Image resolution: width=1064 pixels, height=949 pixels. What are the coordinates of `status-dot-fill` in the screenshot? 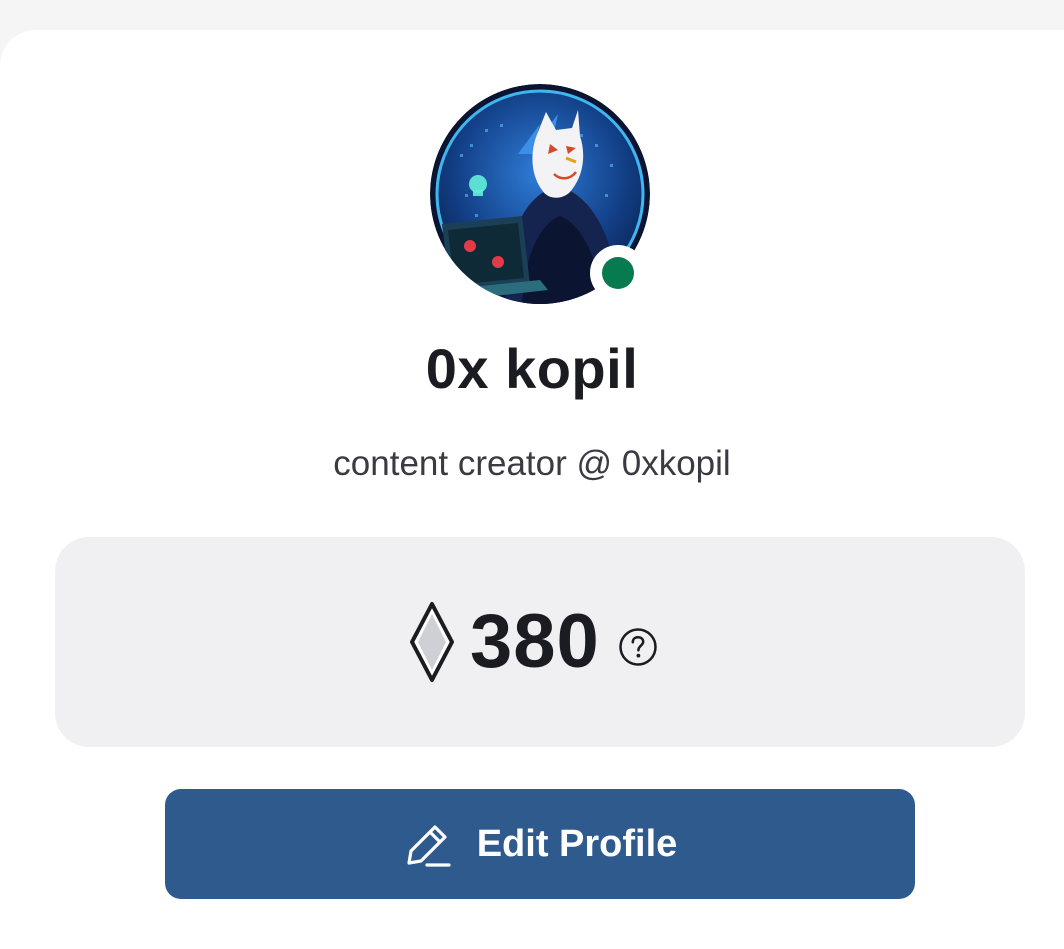 It's located at (618, 273).